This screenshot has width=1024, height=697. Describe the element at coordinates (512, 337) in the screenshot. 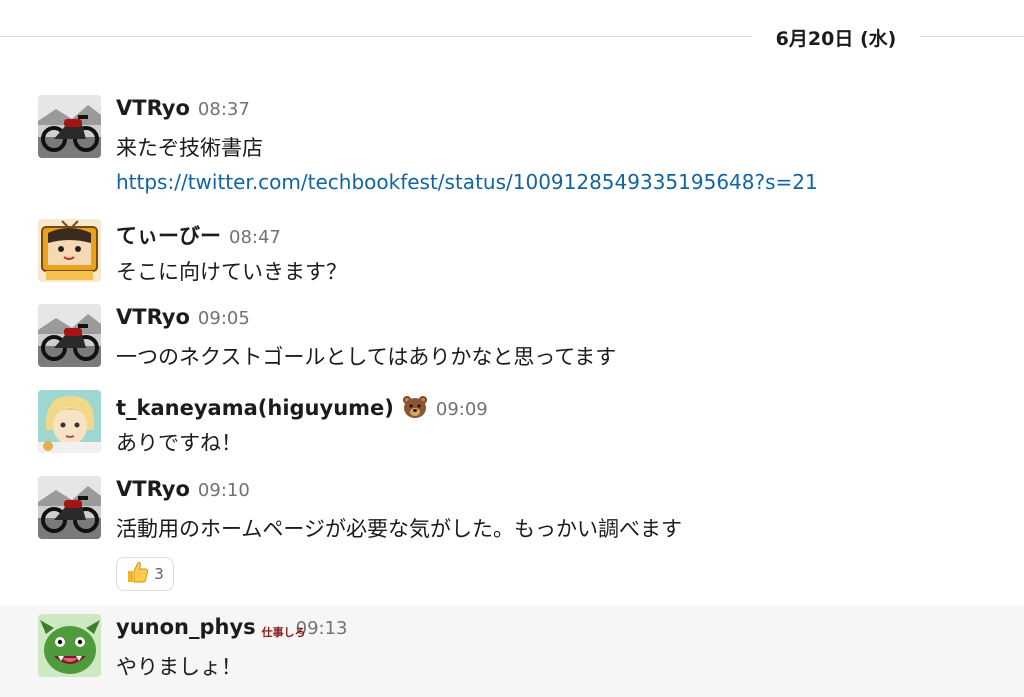

I see `message-item: VTRyo 09:05 一つのネクストゴールとしてはありかなと思ってます` at that location.